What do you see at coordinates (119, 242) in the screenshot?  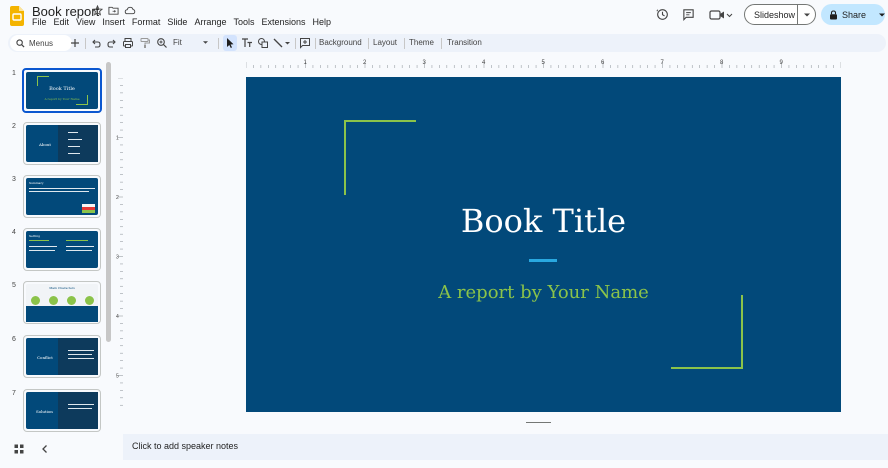 I see `vertical-ruler: 1 2 3 4 5` at bounding box center [119, 242].